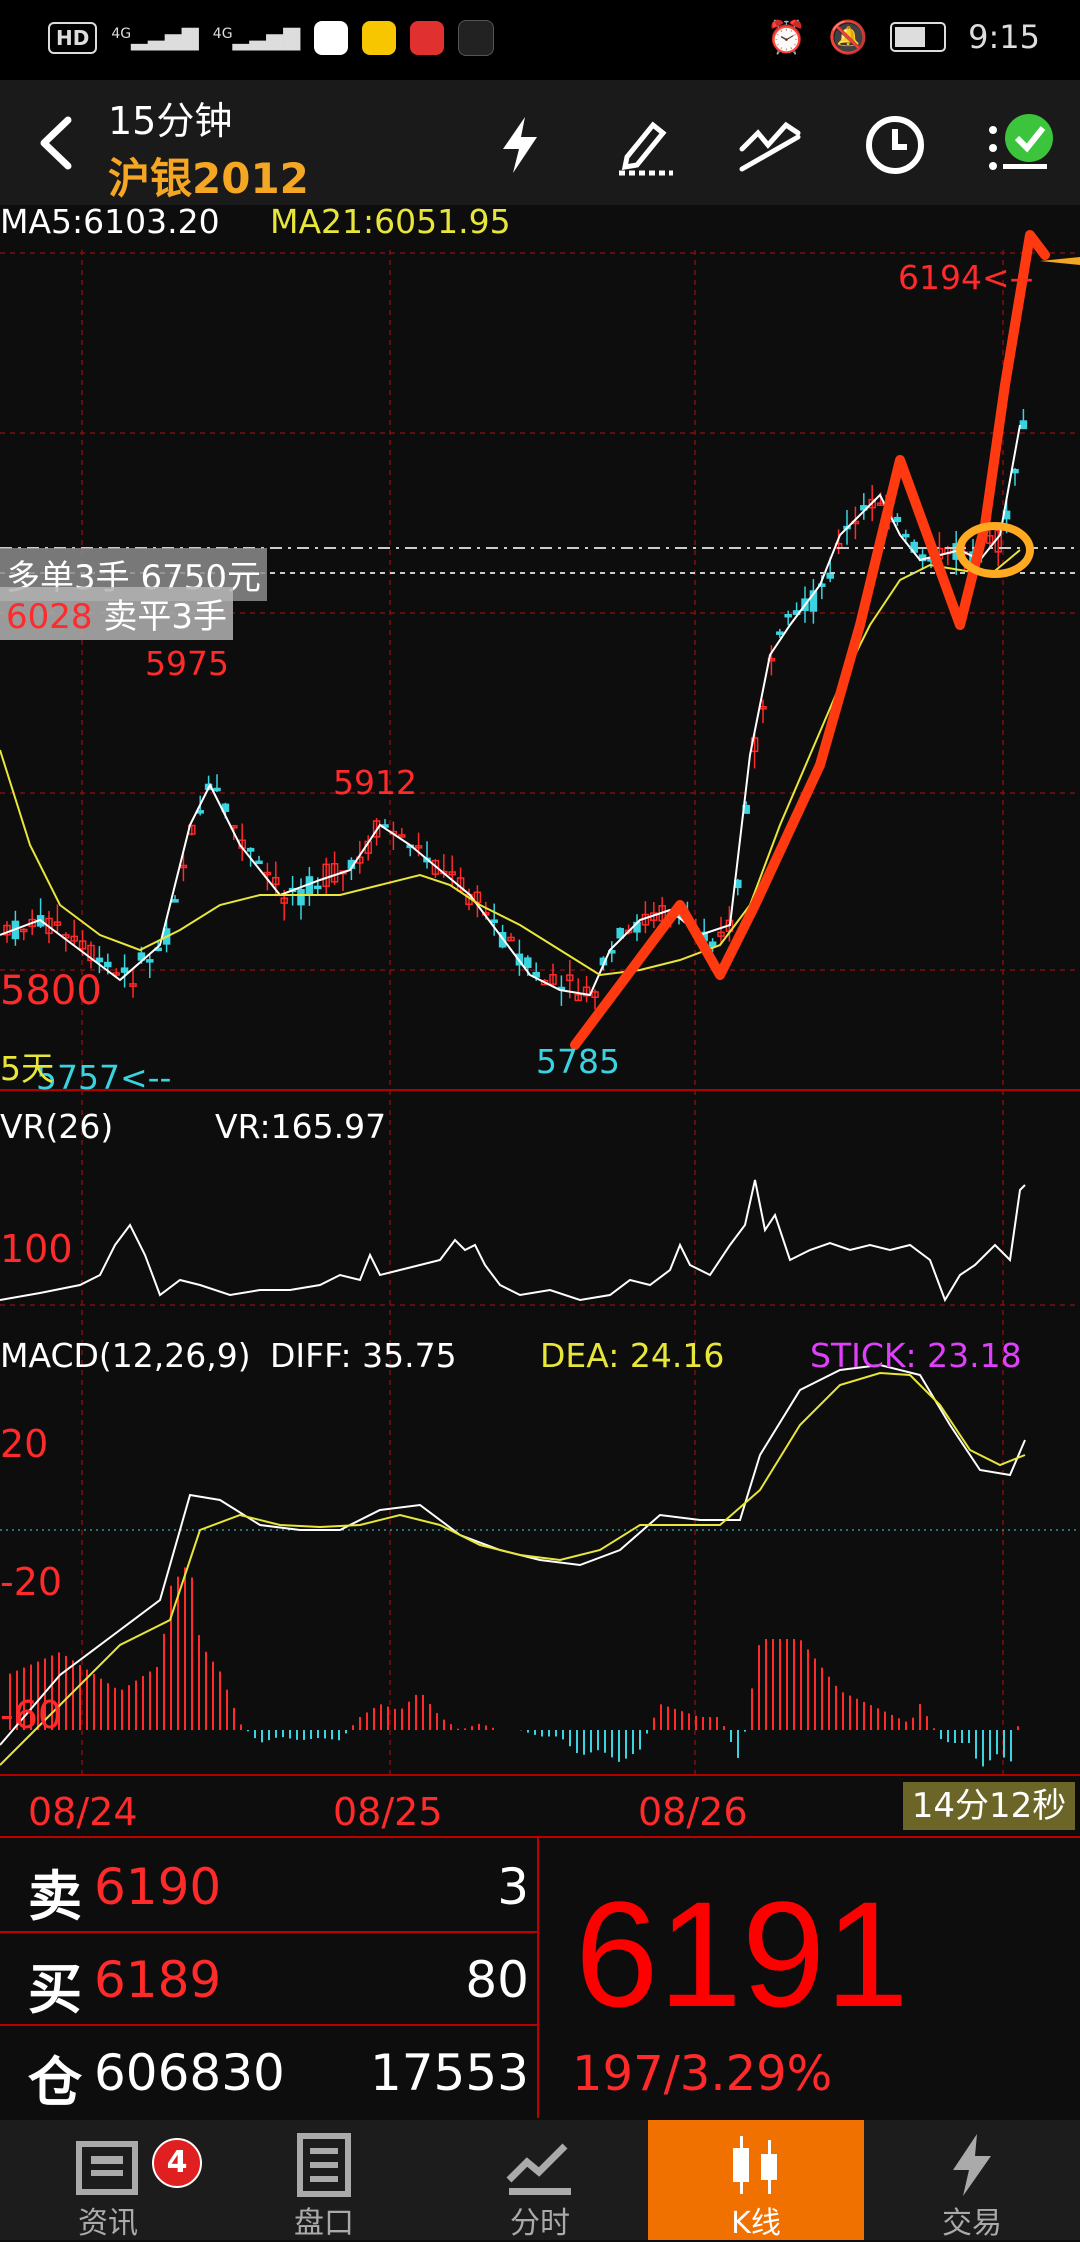  Describe the element at coordinates (55, 1989) in the screenshot. I see `bid-label: 买` at that location.